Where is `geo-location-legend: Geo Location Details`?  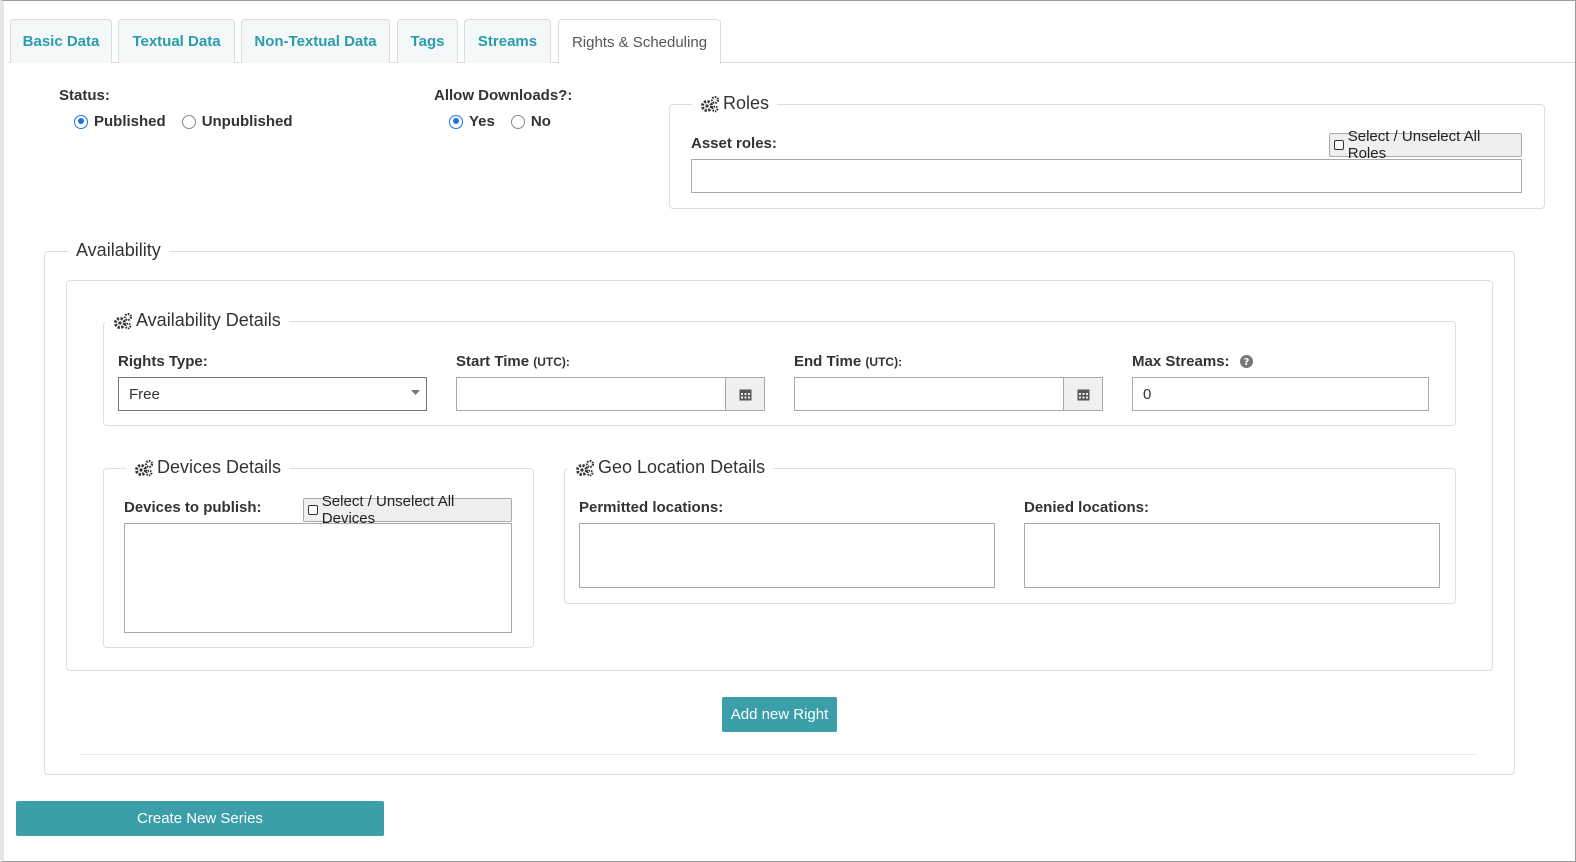
geo-location-legend: Geo Location Details is located at coordinates (670, 467).